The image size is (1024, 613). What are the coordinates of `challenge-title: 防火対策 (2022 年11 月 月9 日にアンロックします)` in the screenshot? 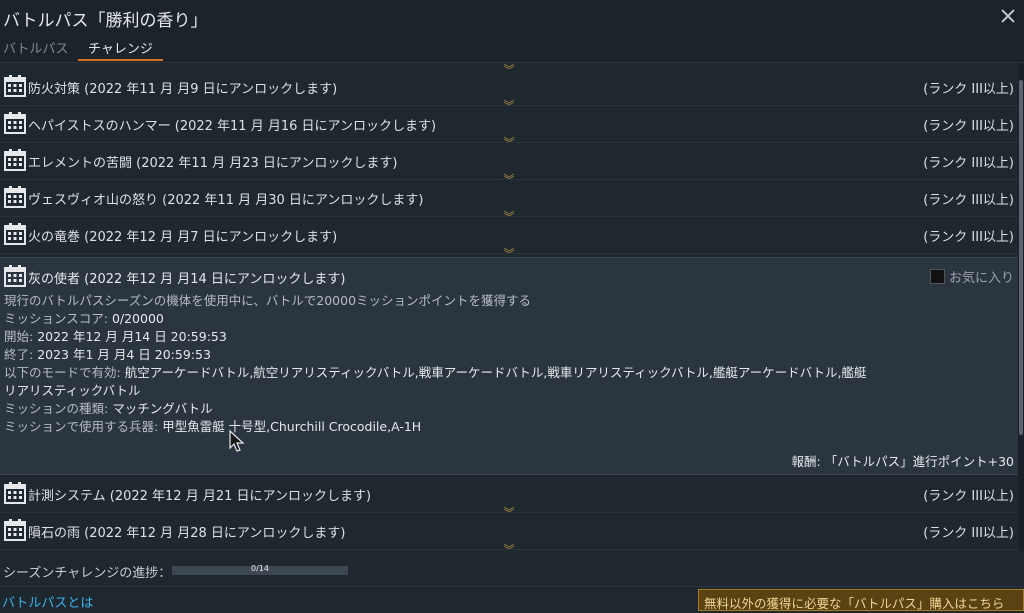 It's located at (183, 89).